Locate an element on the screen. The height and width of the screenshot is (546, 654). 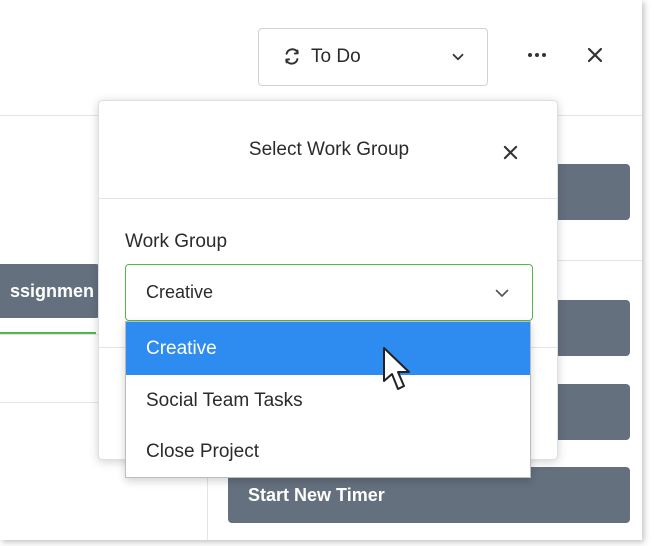
work-group-select: Creative is located at coordinates (329, 292).